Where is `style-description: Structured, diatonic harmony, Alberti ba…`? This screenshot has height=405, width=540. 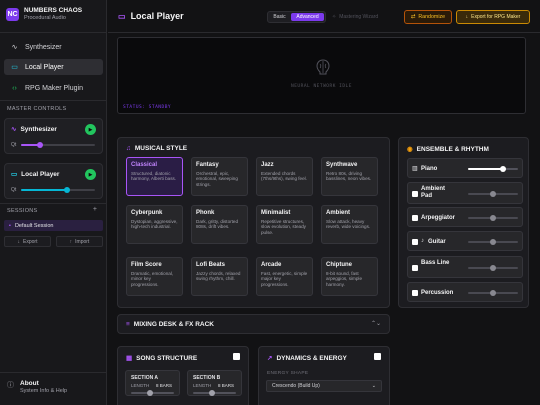 style-description: Structured, diatonic harmony, Alberti ba… is located at coordinates (154, 176).